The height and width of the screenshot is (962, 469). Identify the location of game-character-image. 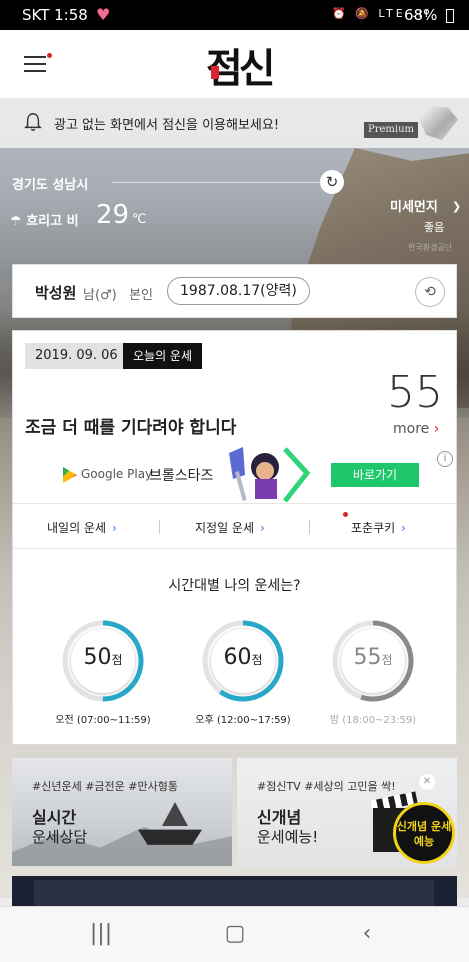
(270, 475).